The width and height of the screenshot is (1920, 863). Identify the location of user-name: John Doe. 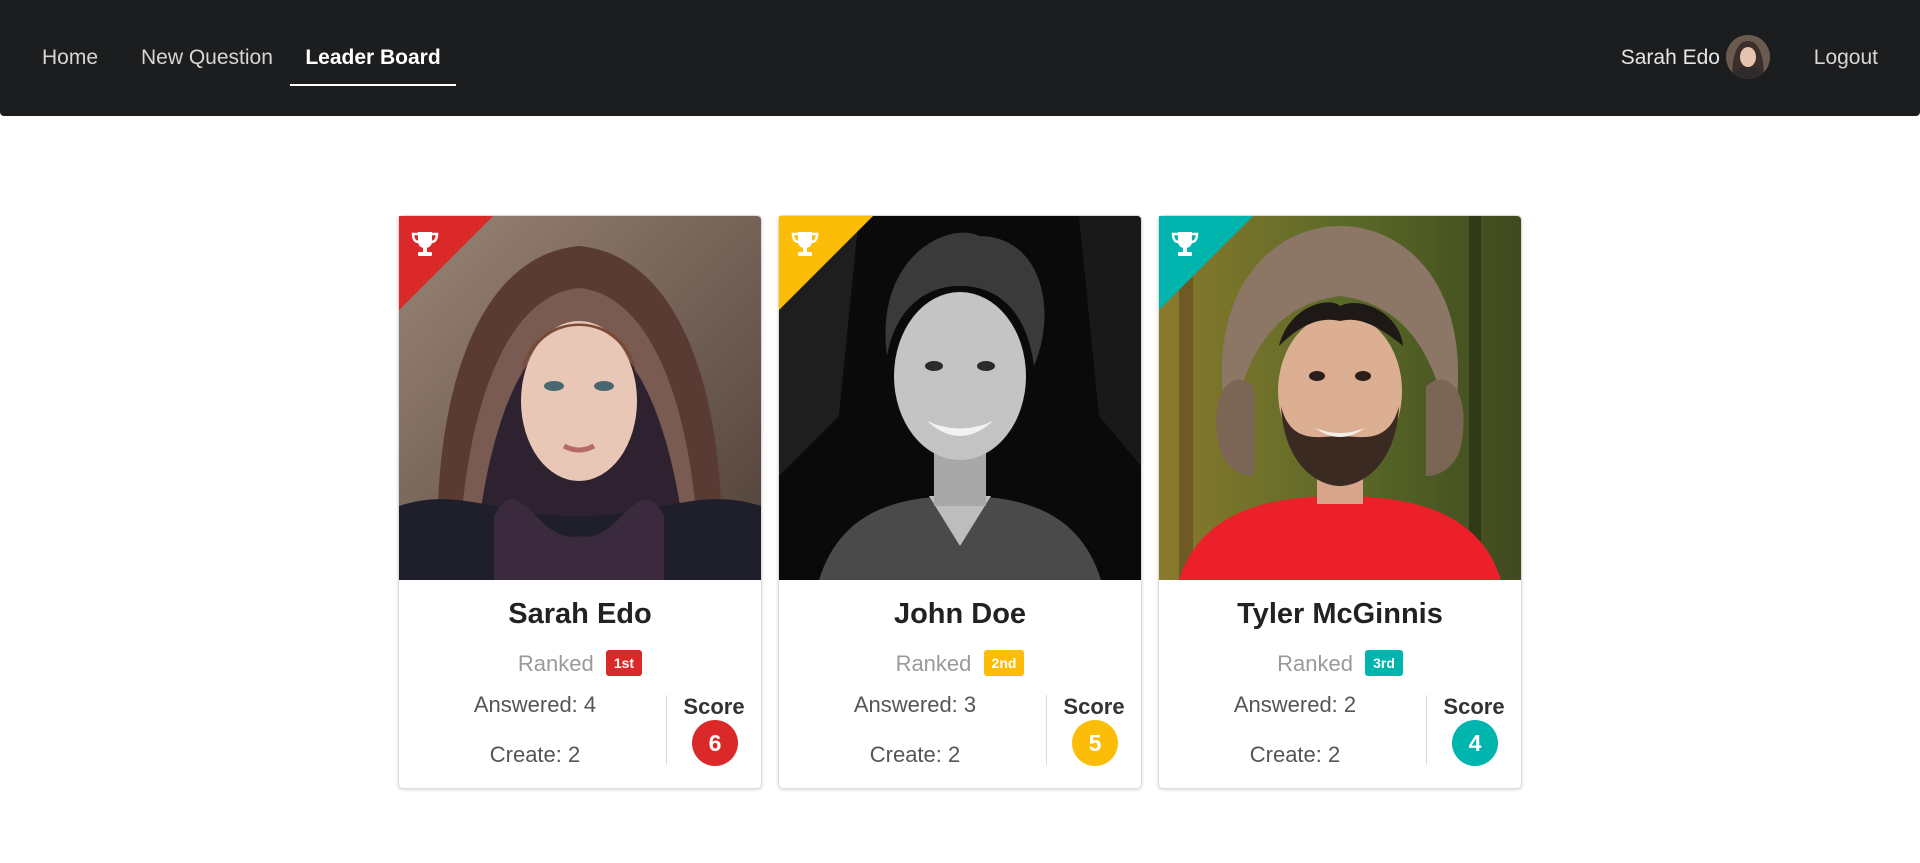
(960, 614).